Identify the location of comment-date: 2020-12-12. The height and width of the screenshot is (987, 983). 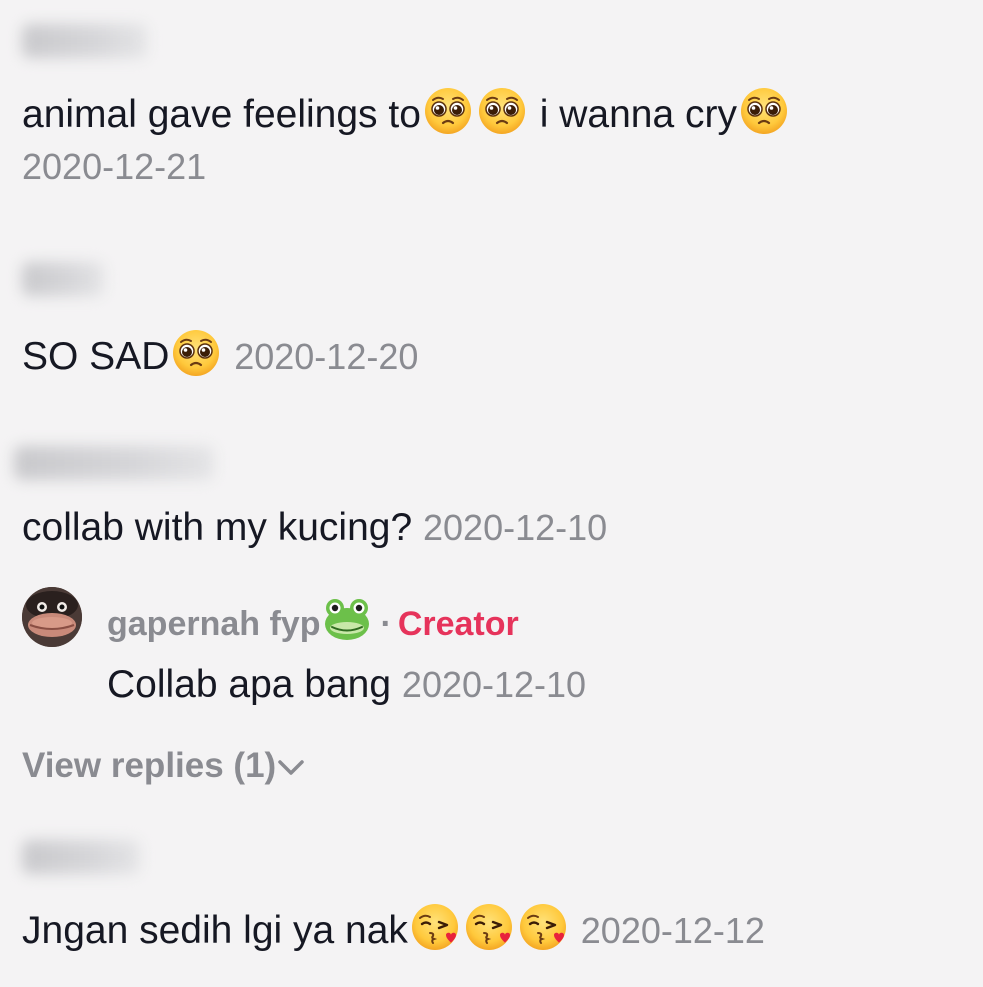
(672, 930).